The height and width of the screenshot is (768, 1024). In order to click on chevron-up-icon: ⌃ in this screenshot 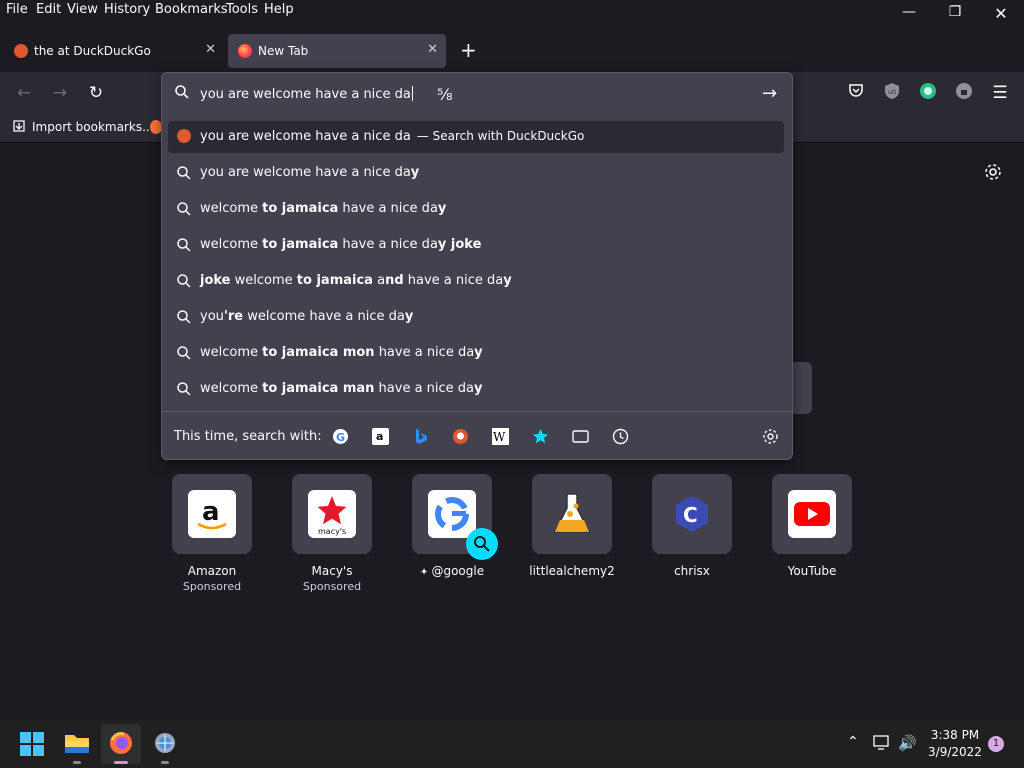, I will do `click(853, 742)`.